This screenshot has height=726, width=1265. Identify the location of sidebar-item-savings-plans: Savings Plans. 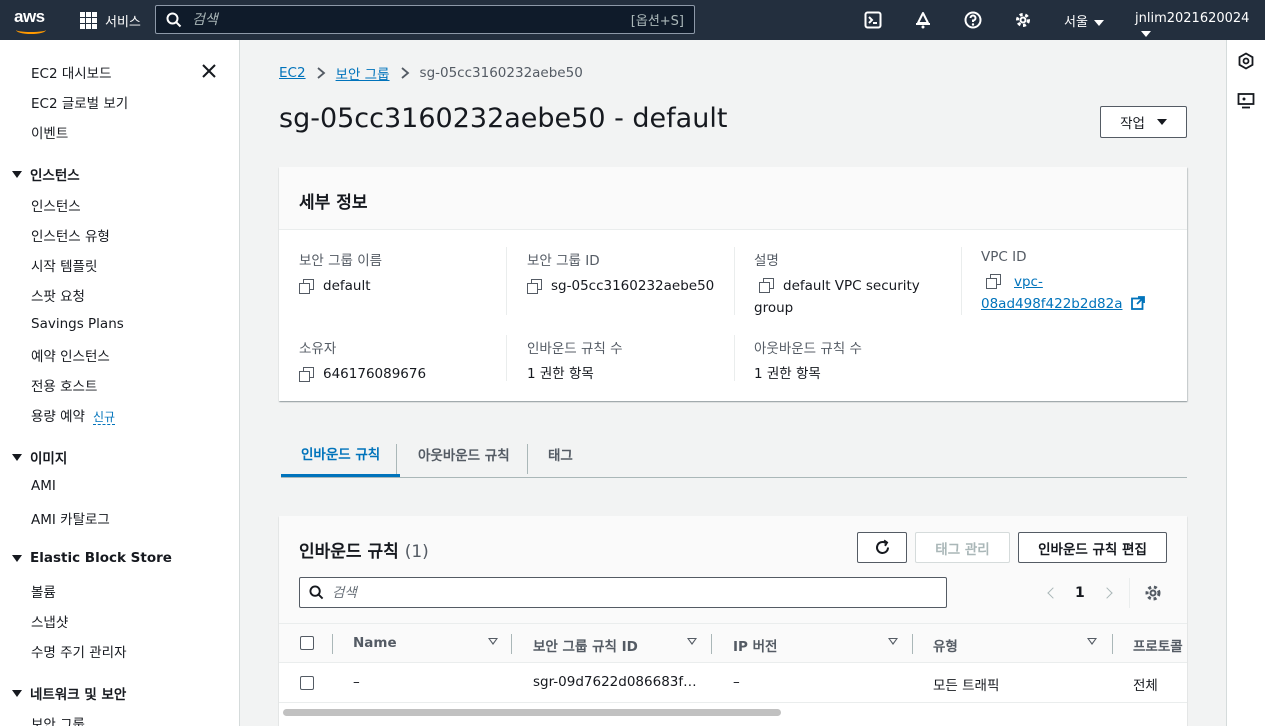
(77, 324).